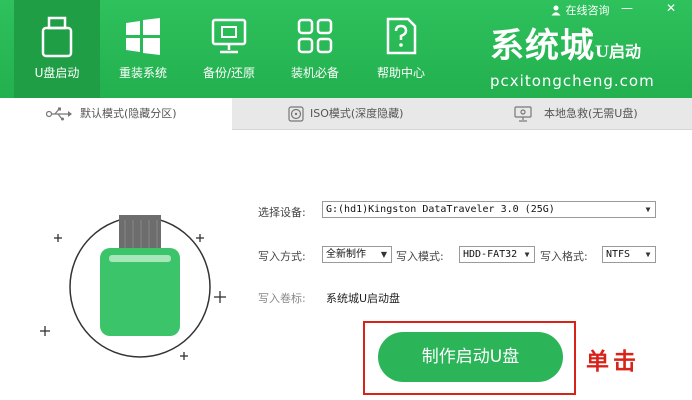  I want to click on online-consult-link: 在线咨询, so click(580, 10).